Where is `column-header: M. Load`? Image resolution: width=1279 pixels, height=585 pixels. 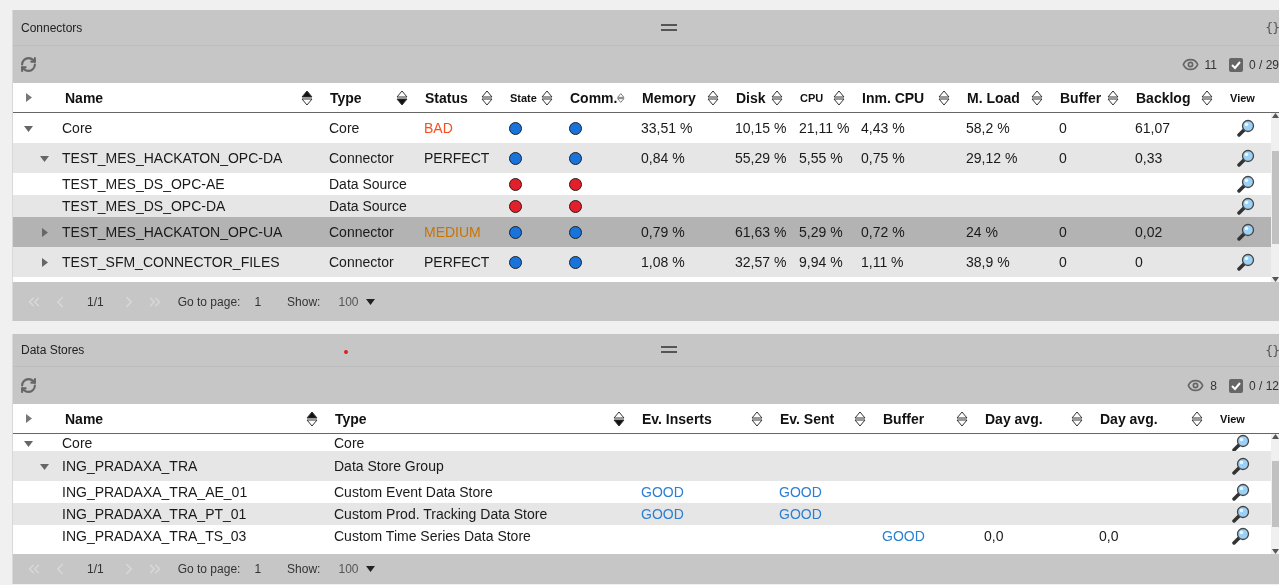 column-header: M. Load is located at coordinates (1004, 97).